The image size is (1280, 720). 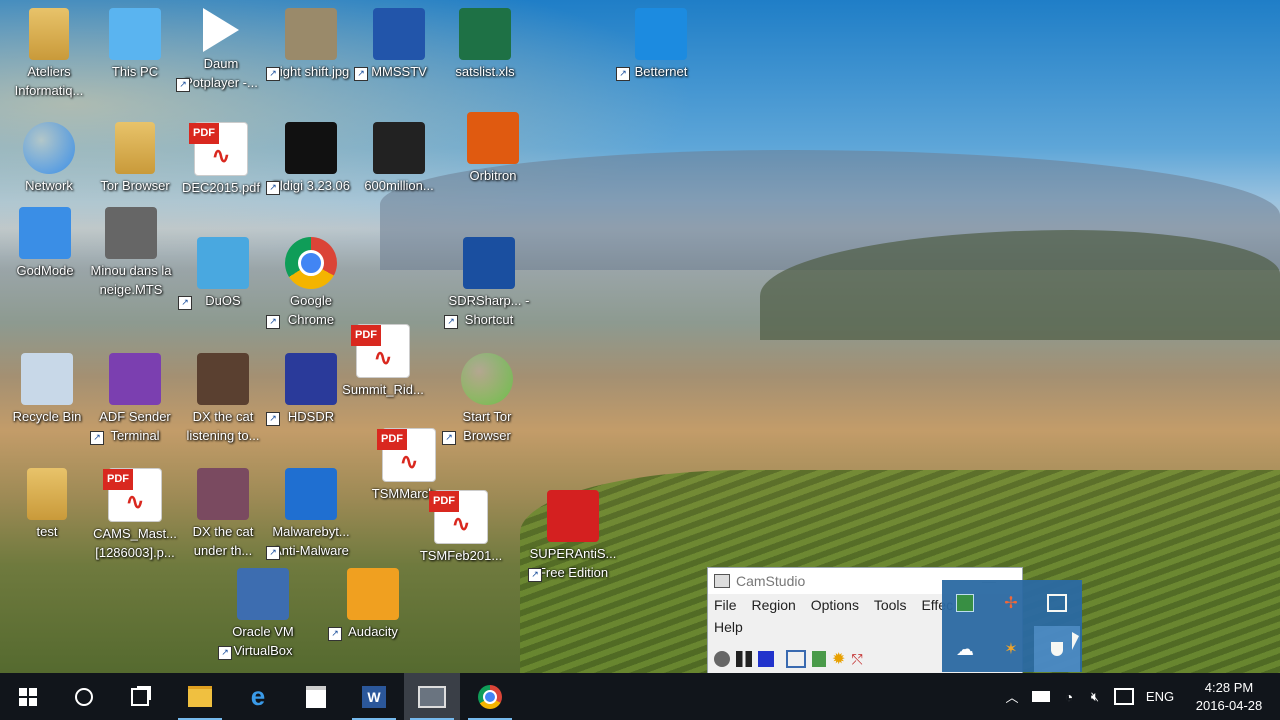 I want to click on start-button, so click(x=28, y=696).